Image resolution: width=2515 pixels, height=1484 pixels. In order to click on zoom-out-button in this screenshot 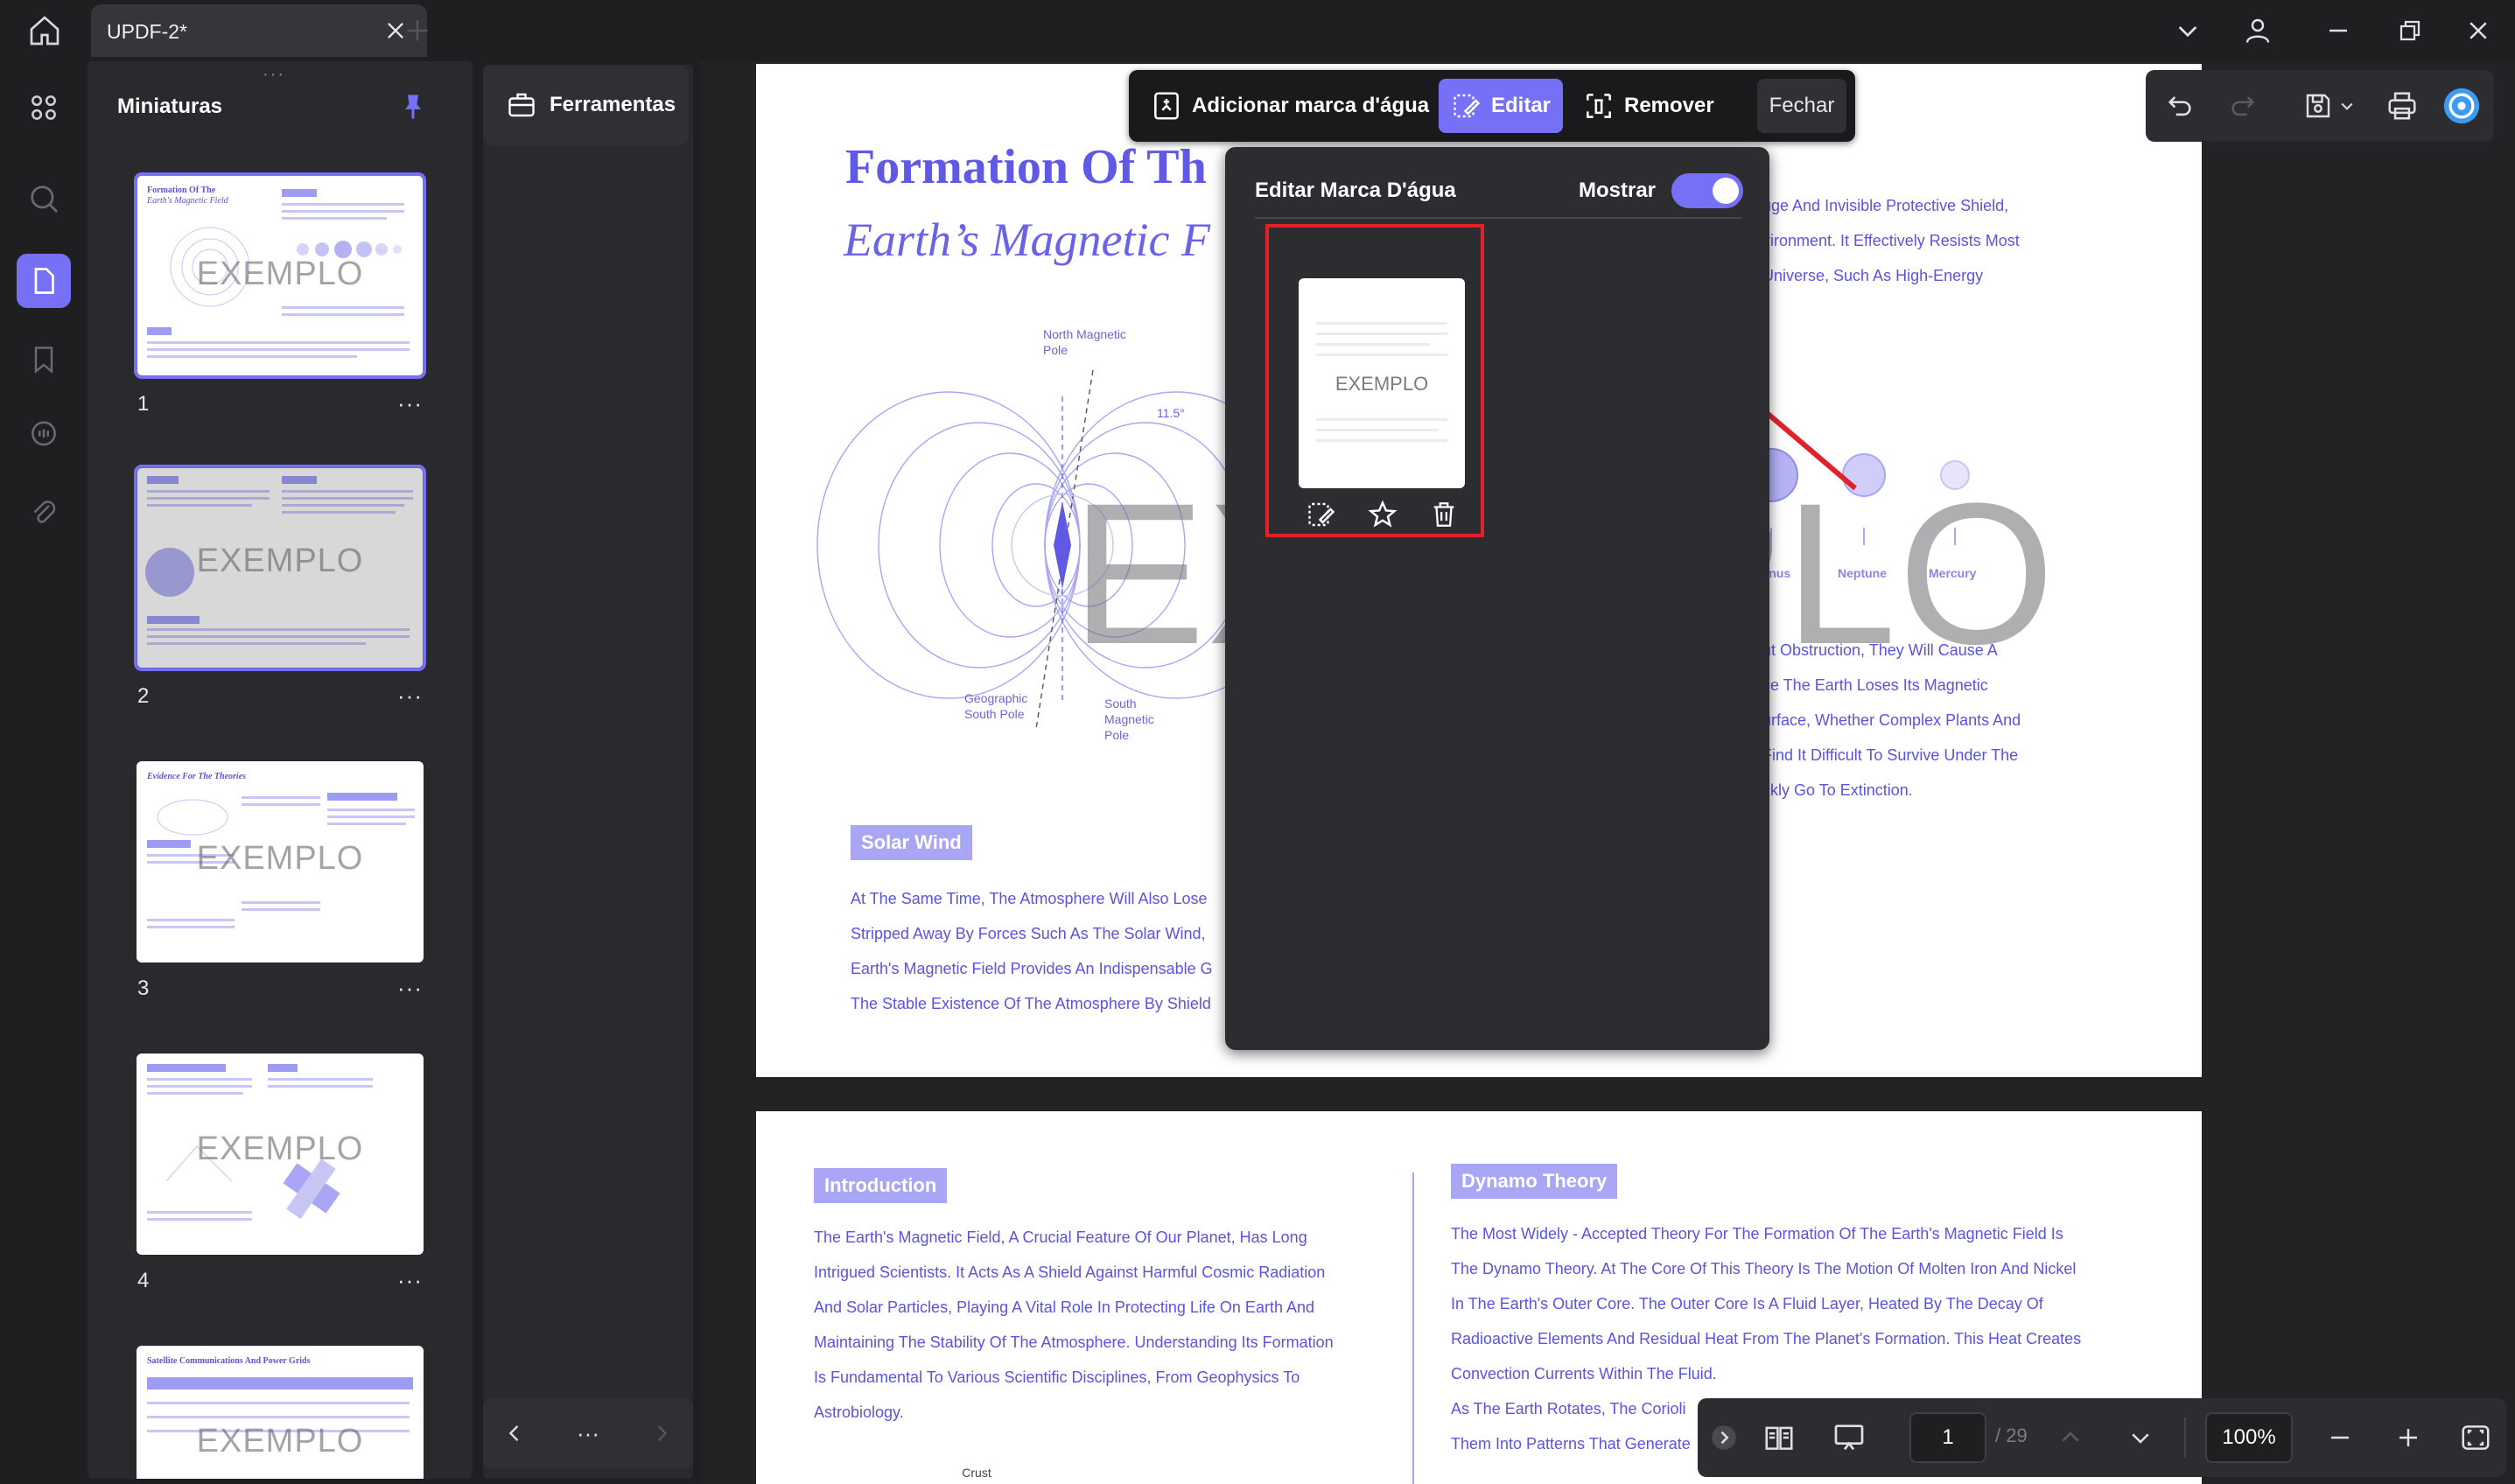, I will do `click(2339, 1438)`.